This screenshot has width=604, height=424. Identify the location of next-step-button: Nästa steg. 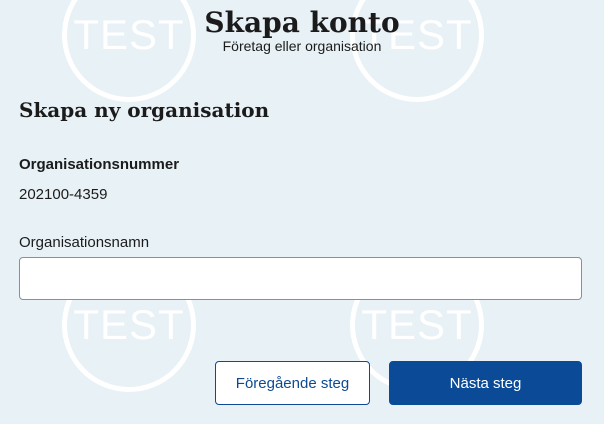
(485, 383).